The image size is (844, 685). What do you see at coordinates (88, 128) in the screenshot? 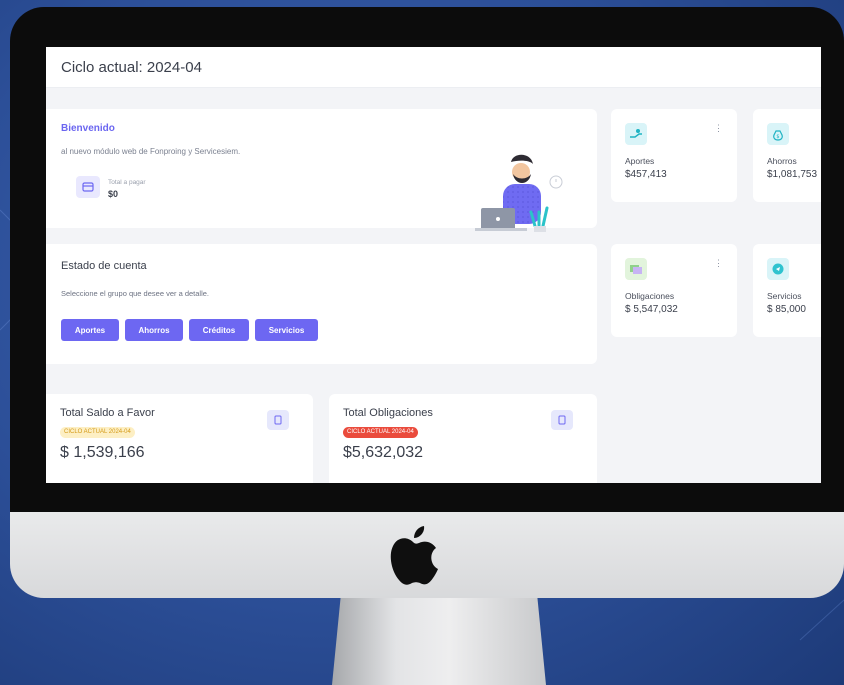
I see `welcome-title: Bienvenido` at bounding box center [88, 128].